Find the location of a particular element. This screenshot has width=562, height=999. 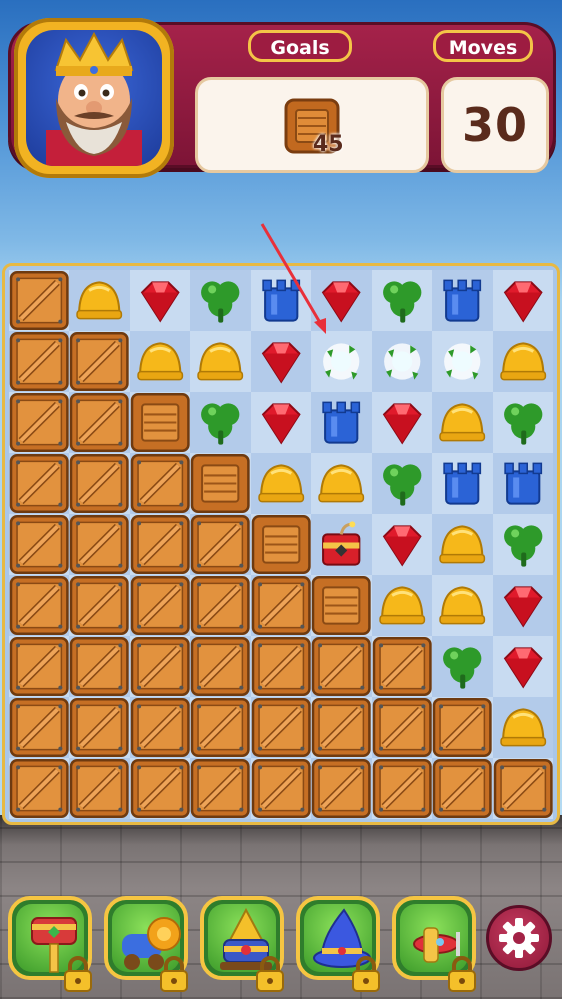

ruby-piece-icon is located at coordinates (523, 668).